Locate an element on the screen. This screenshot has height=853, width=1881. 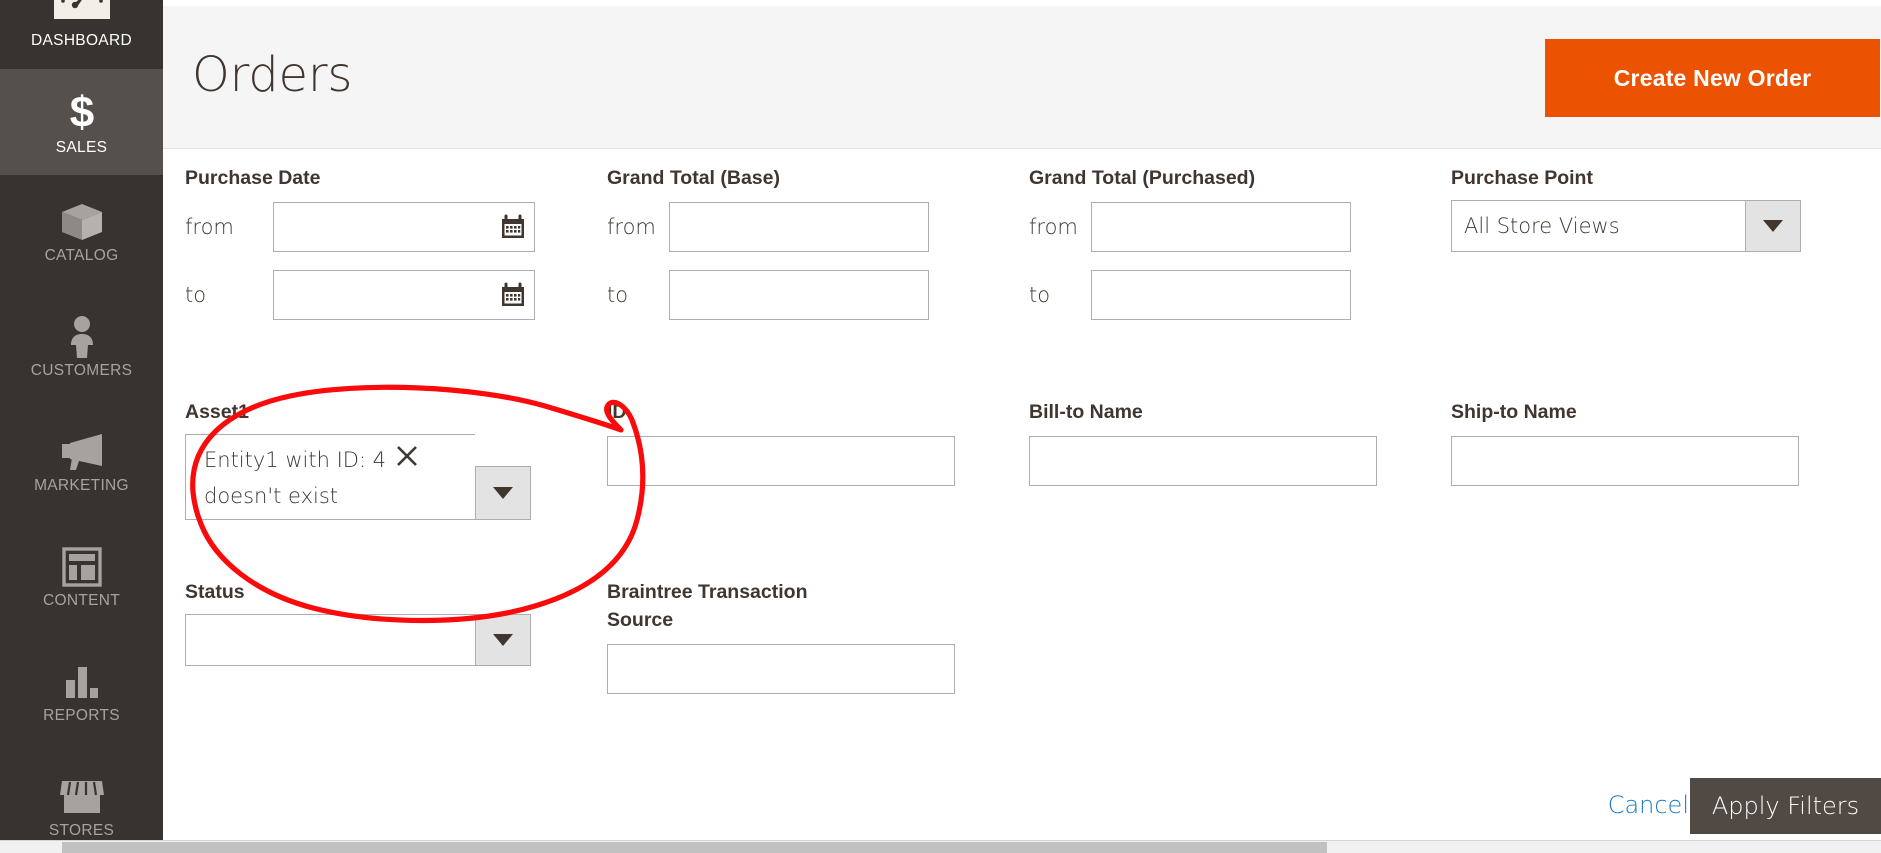
filter-label: Asset1 is located at coordinates (217, 412).